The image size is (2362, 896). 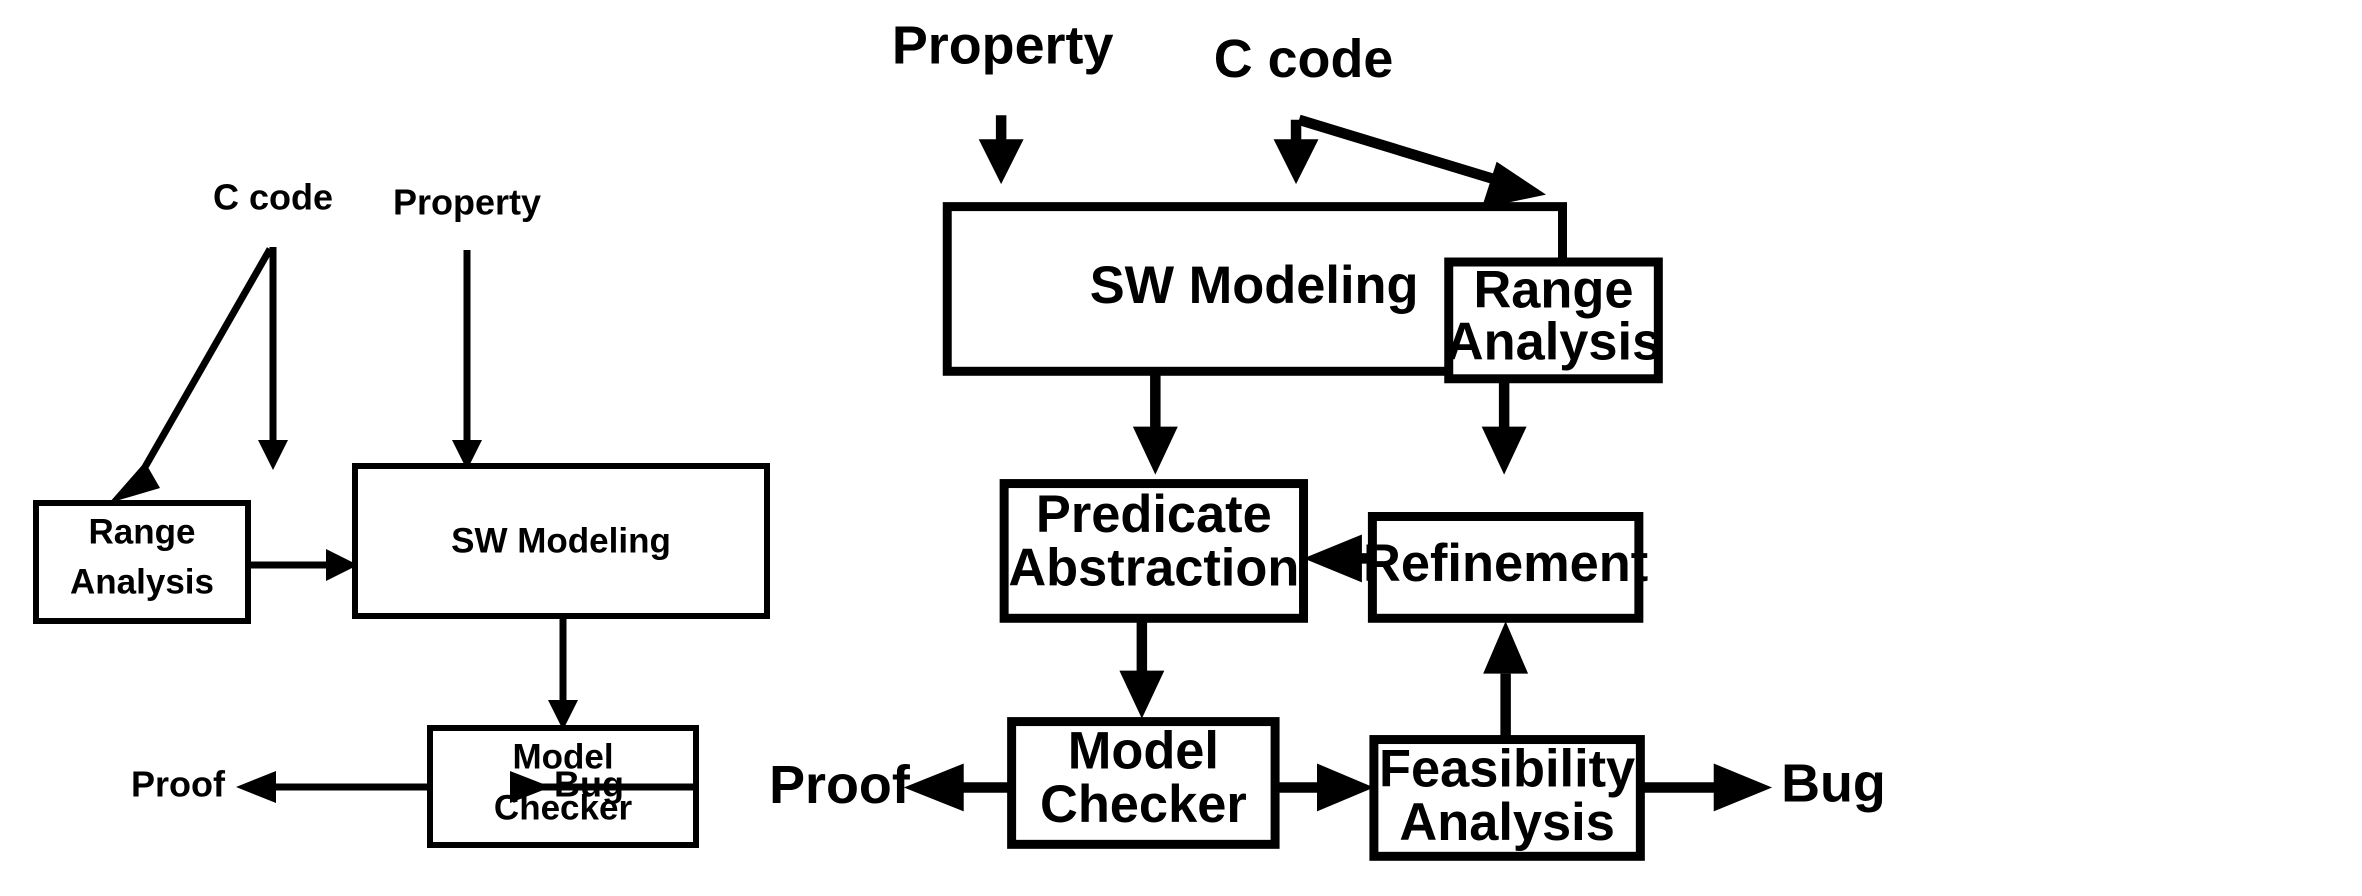 I want to click on right-label-property: Property, so click(x=1003, y=46).